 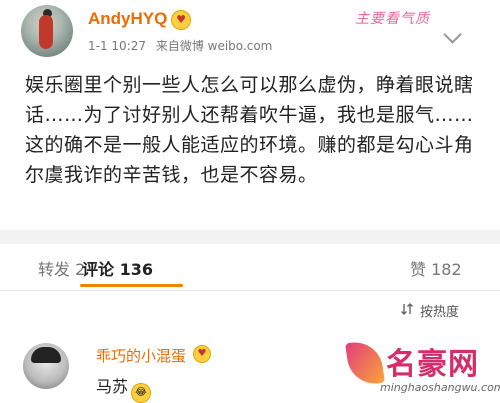 What do you see at coordinates (436, 268) in the screenshot?
I see `tab-like: 赞 182` at bounding box center [436, 268].